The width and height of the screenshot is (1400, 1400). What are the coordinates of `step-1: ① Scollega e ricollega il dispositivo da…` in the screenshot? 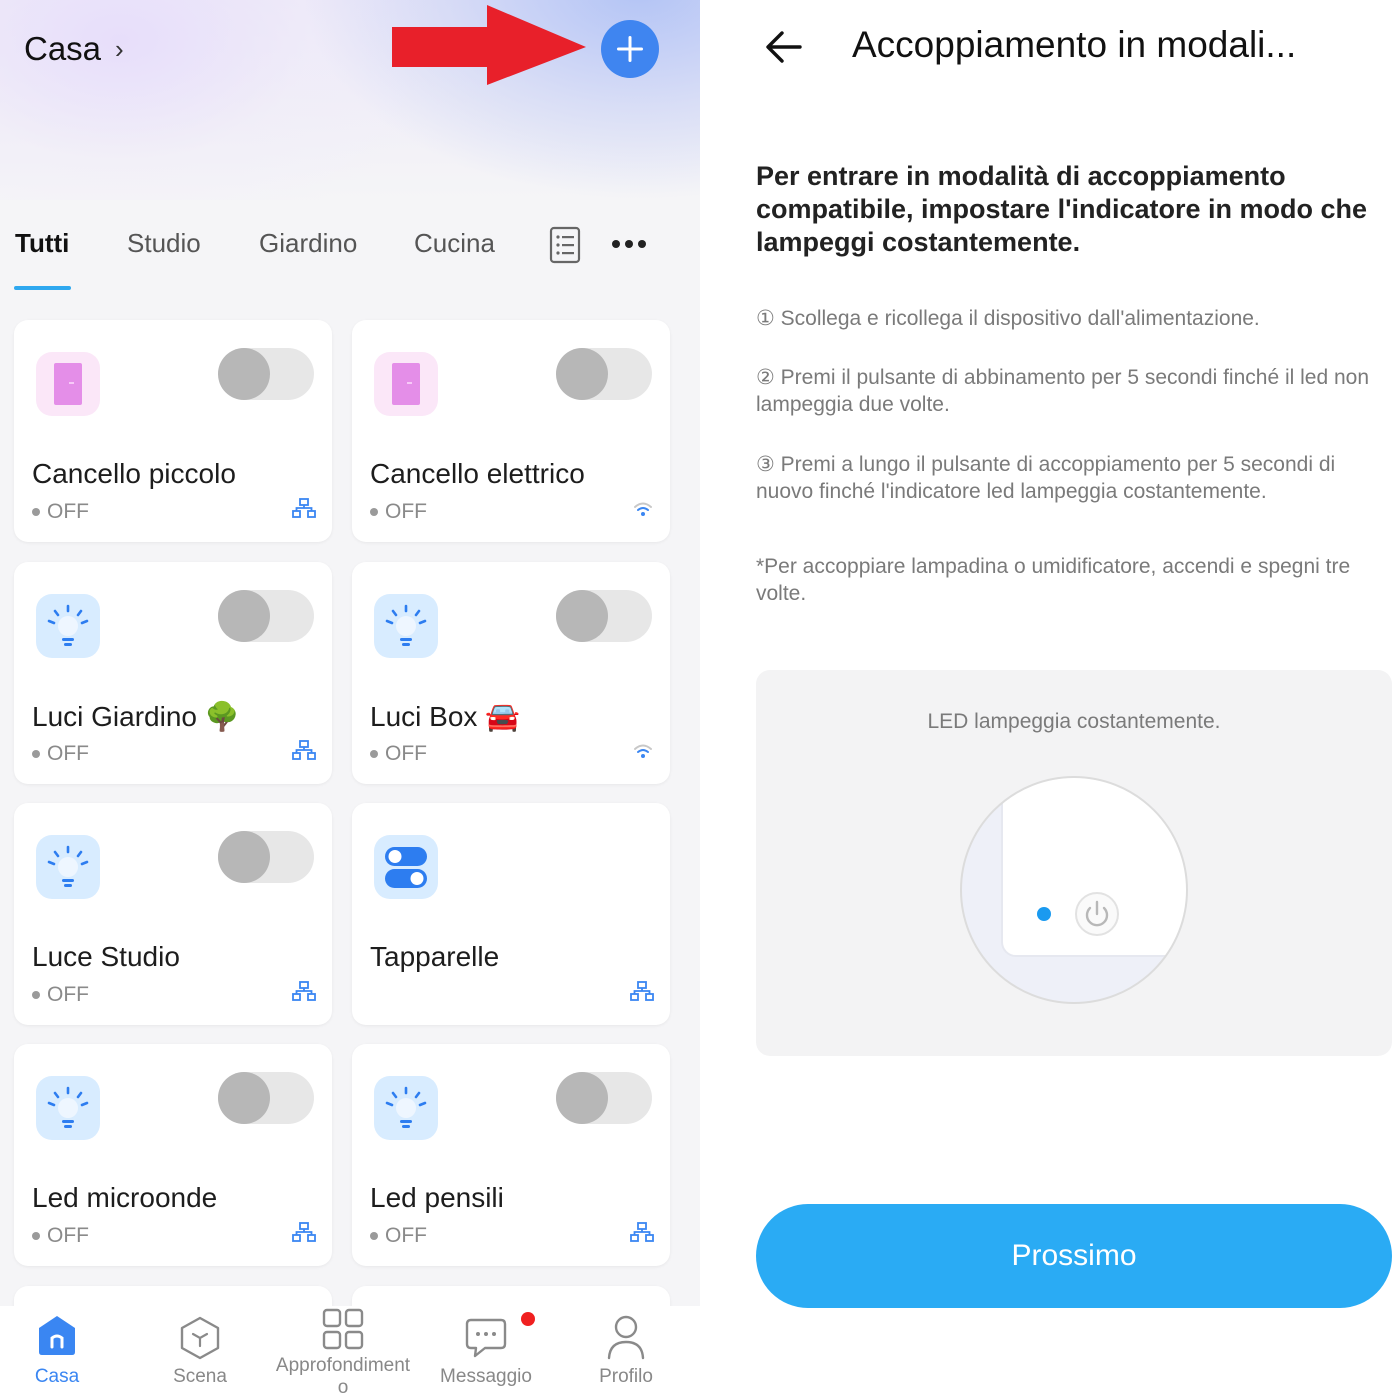 It's located at (1008, 318).